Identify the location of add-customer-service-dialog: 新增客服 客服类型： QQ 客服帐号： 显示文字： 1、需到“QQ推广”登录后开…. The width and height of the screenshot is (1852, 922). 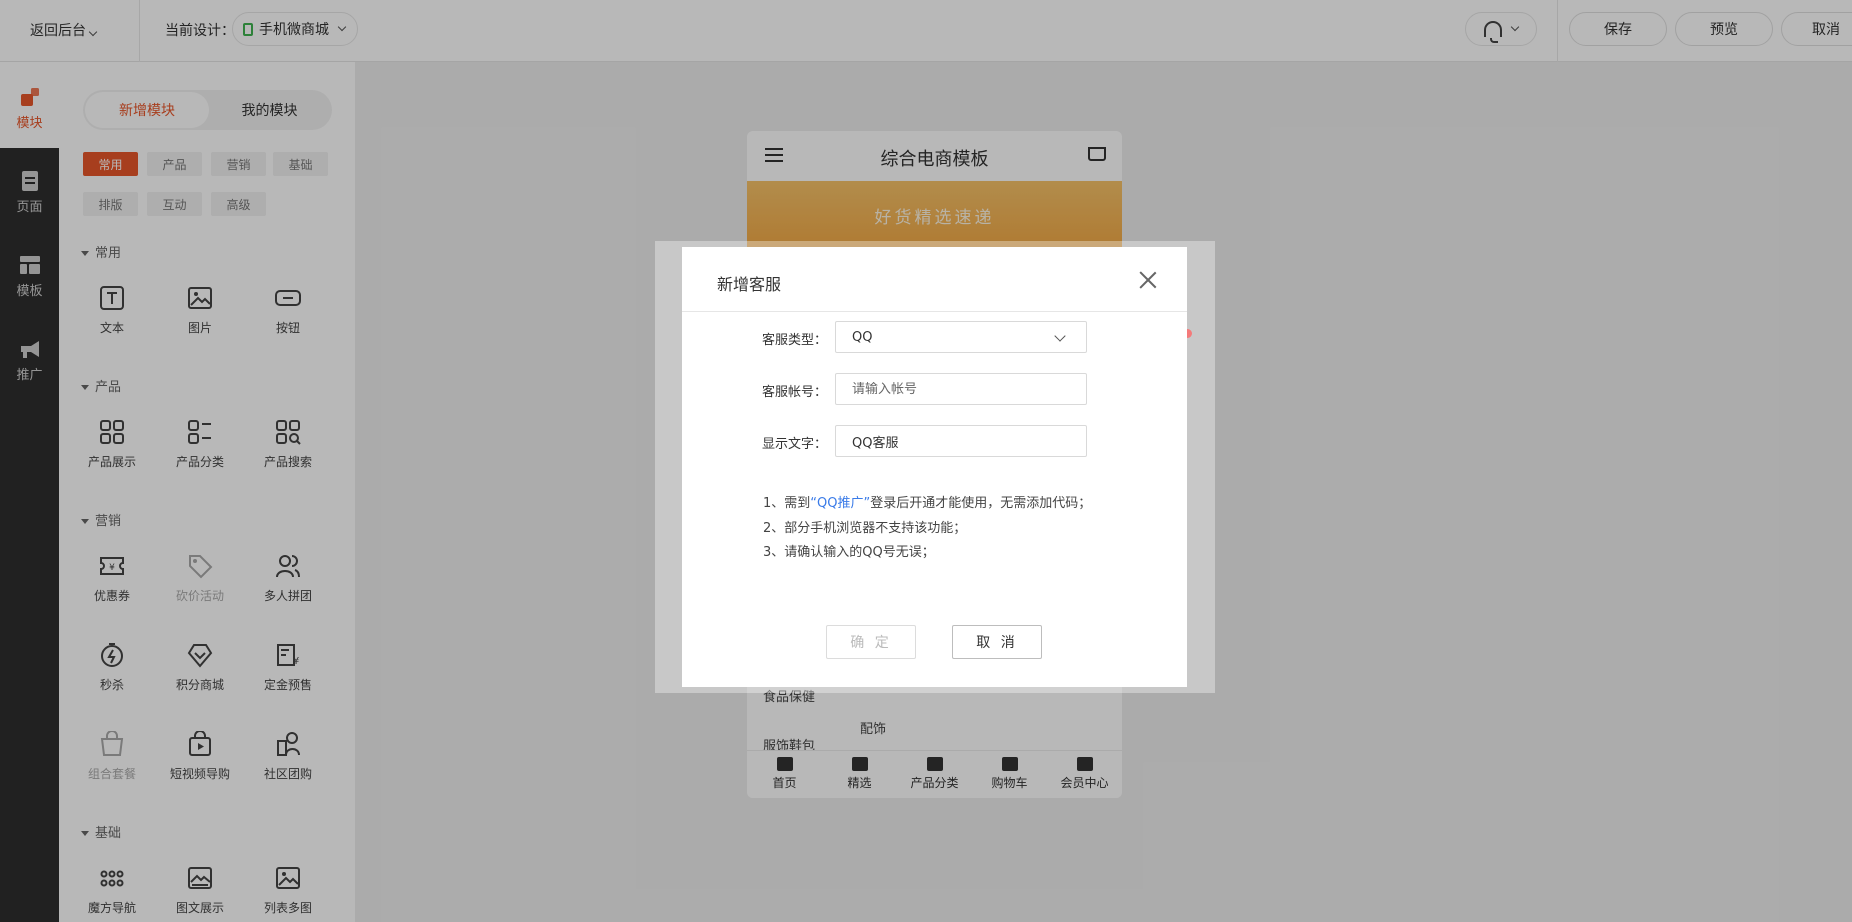
(934, 467).